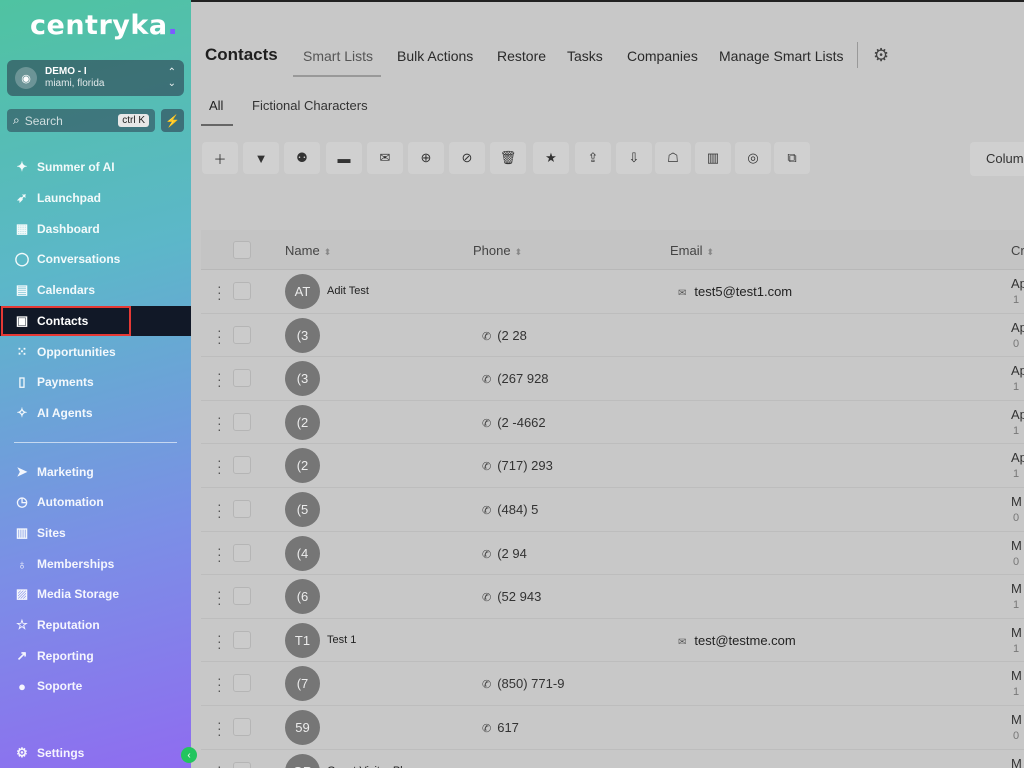 This screenshot has height=768, width=1024. I want to click on contact-phone: ✆ (850) 771-9, so click(523, 683).